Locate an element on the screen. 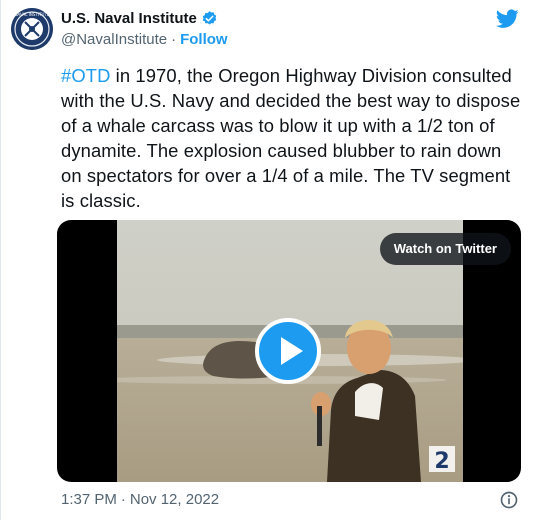 The height and width of the screenshot is (520, 533). hashtag-link: #OTD is located at coordinates (85, 75).